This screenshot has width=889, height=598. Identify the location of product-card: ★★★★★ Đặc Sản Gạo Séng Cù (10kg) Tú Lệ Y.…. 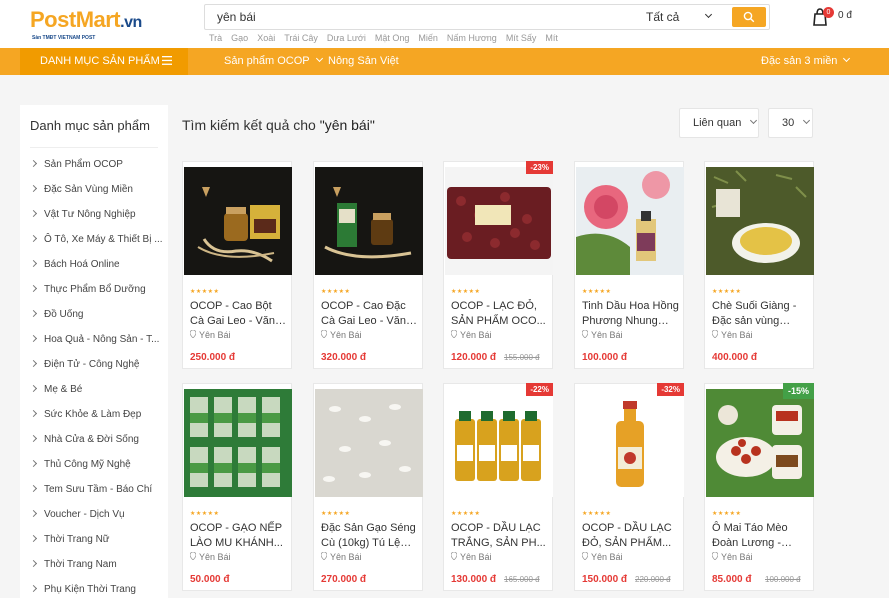
(368, 487).